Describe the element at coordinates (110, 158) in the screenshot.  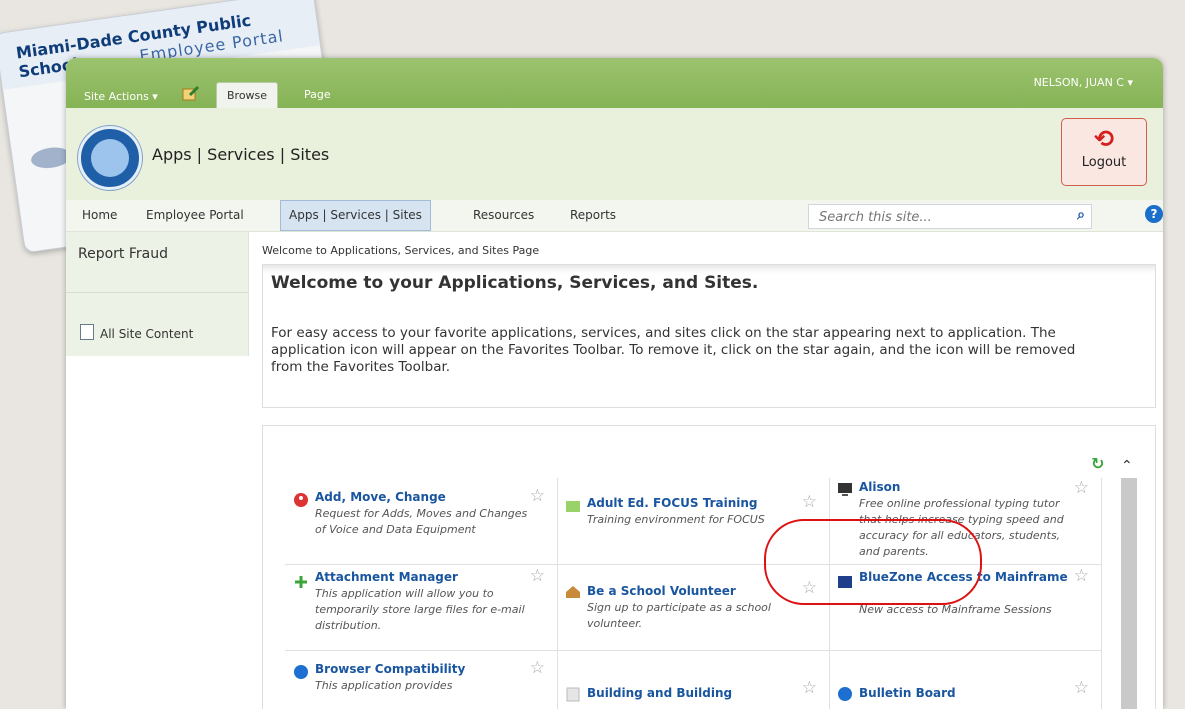
I see `district-logo` at that location.